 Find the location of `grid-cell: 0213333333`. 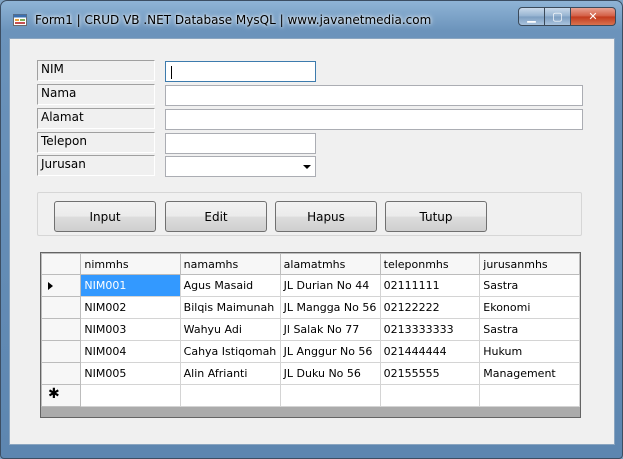

grid-cell: 0213333333 is located at coordinates (430, 329).